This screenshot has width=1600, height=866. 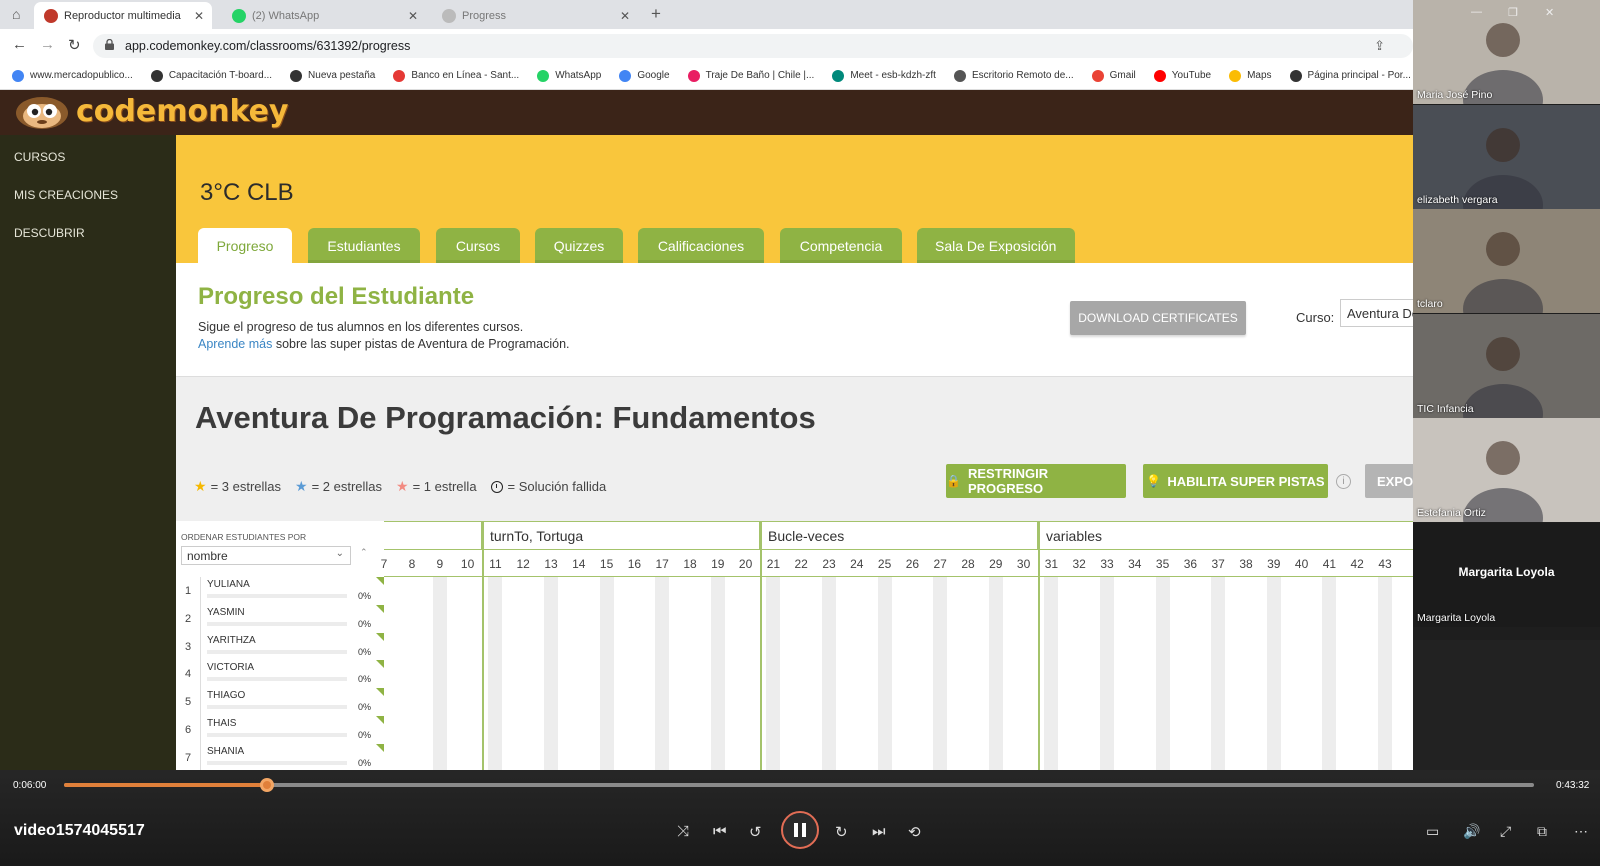 What do you see at coordinates (1542, 831) in the screenshot?
I see `mini-player-icon: ⧉` at bounding box center [1542, 831].